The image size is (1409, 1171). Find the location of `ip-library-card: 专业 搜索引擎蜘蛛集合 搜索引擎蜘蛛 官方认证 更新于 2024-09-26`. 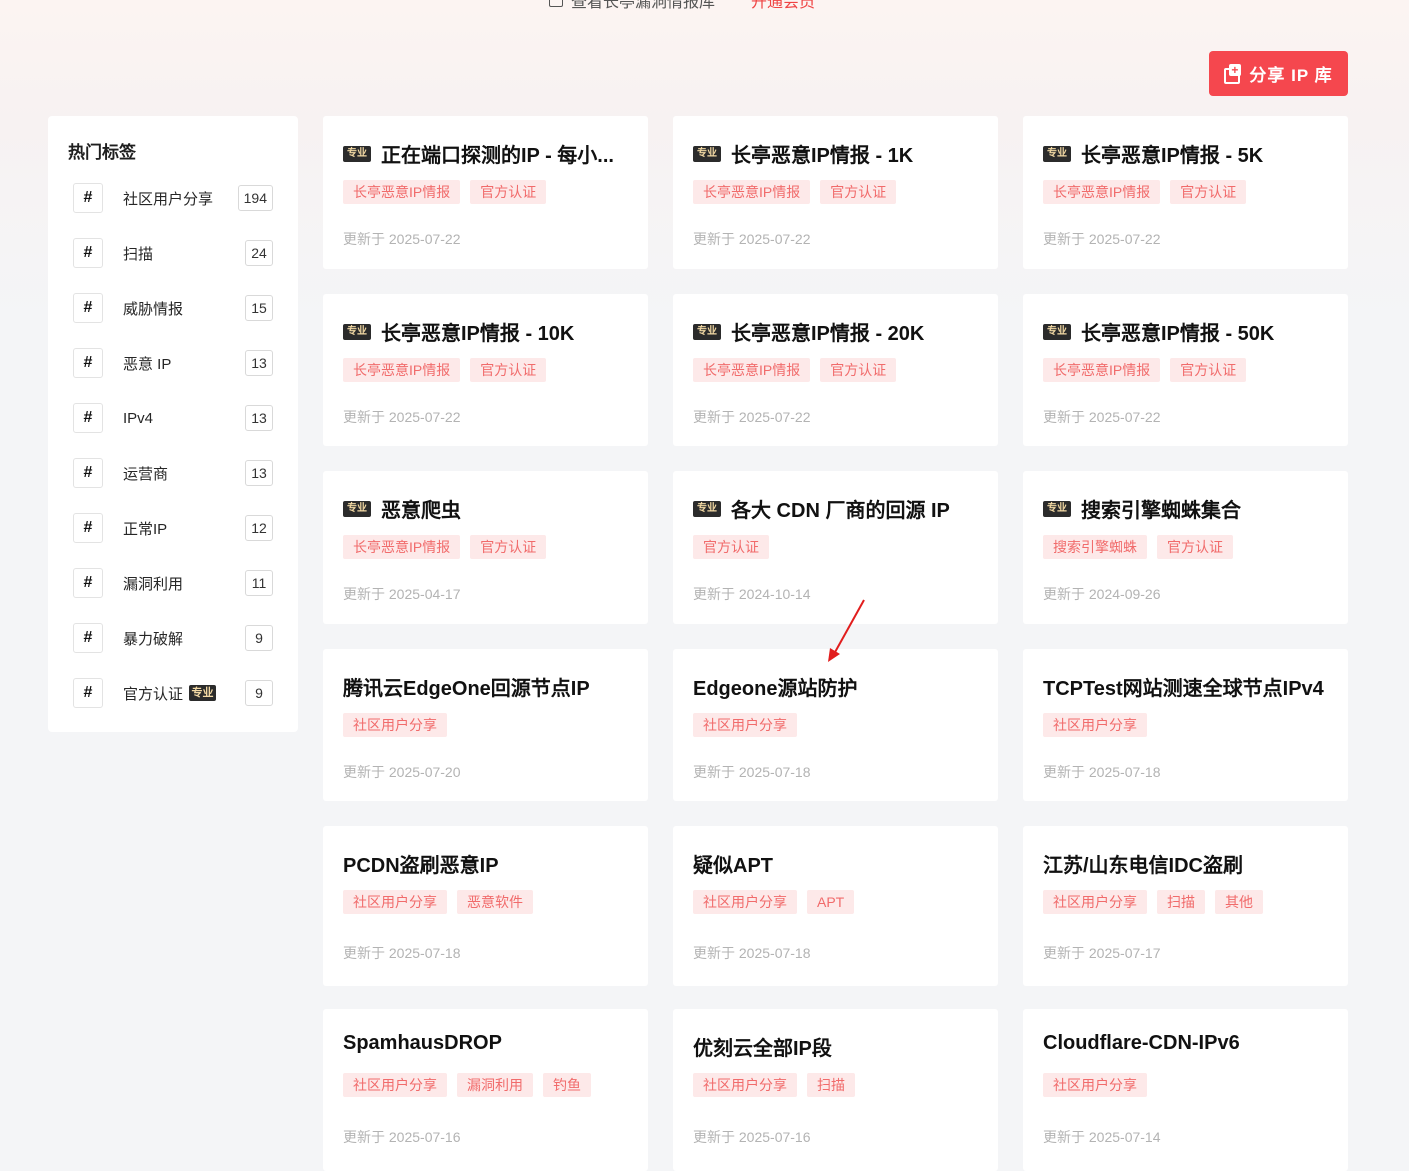

ip-library-card: 专业 搜索引擎蜘蛛集合 搜索引擎蜘蛛 官方认证 更新于 2024-09-26 is located at coordinates (1185, 547).